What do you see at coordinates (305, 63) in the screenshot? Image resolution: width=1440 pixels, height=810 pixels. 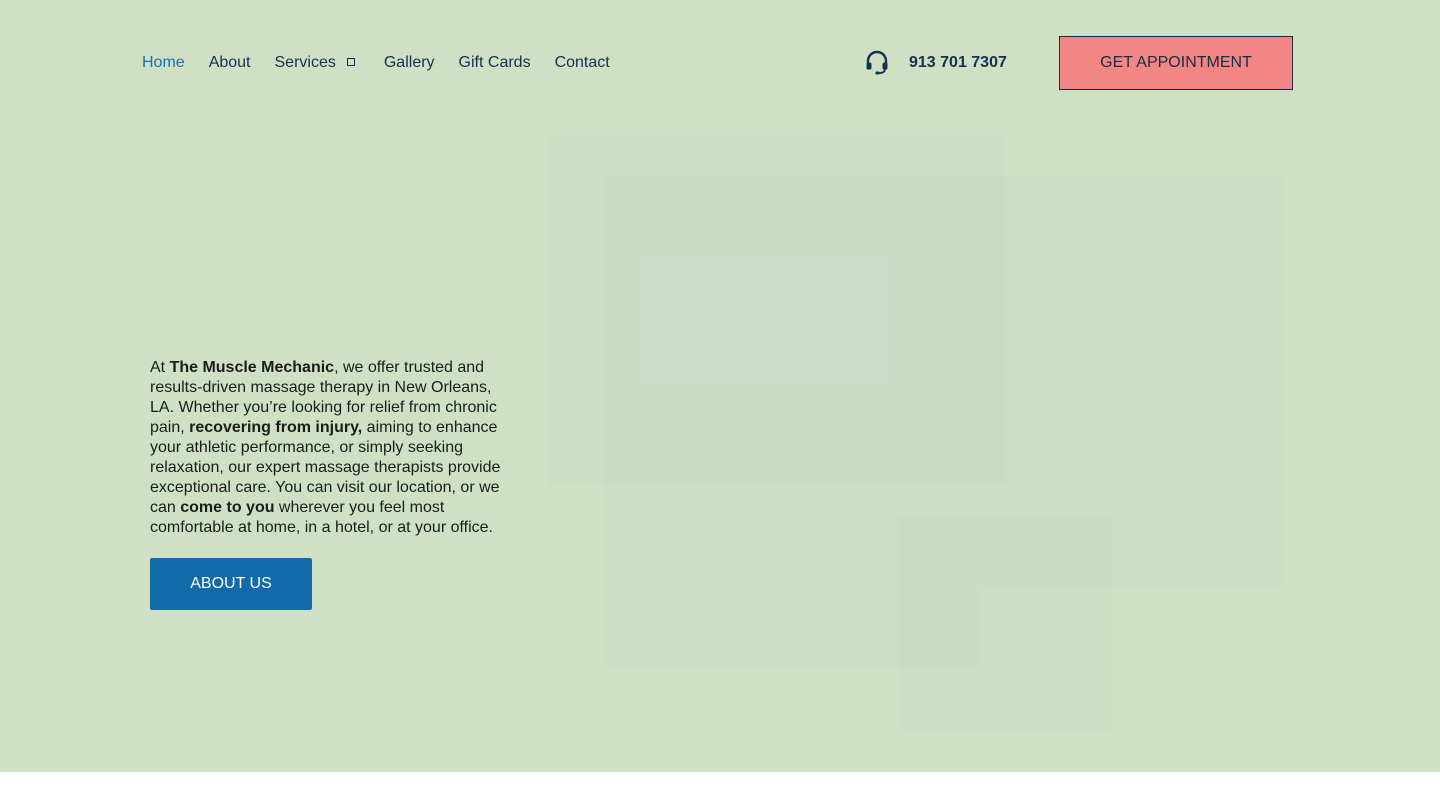 I see `nav-services-label: Services` at bounding box center [305, 63].